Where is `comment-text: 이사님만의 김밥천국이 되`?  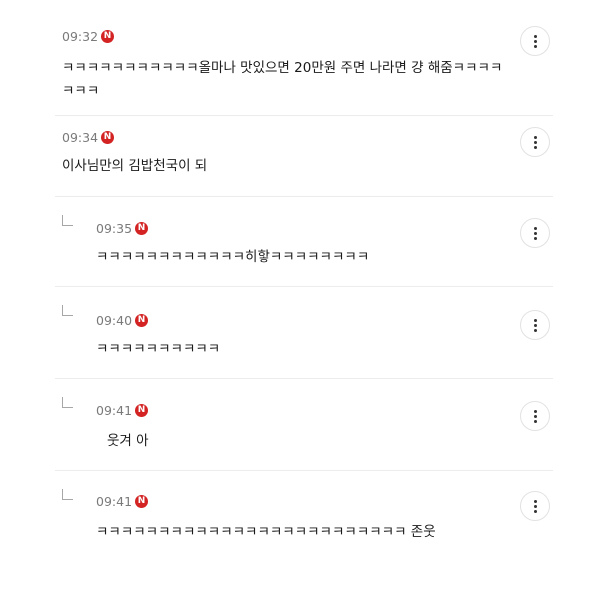 comment-text: 이사님만의 김밥천국이 되 is located at coordinates (135, 166).